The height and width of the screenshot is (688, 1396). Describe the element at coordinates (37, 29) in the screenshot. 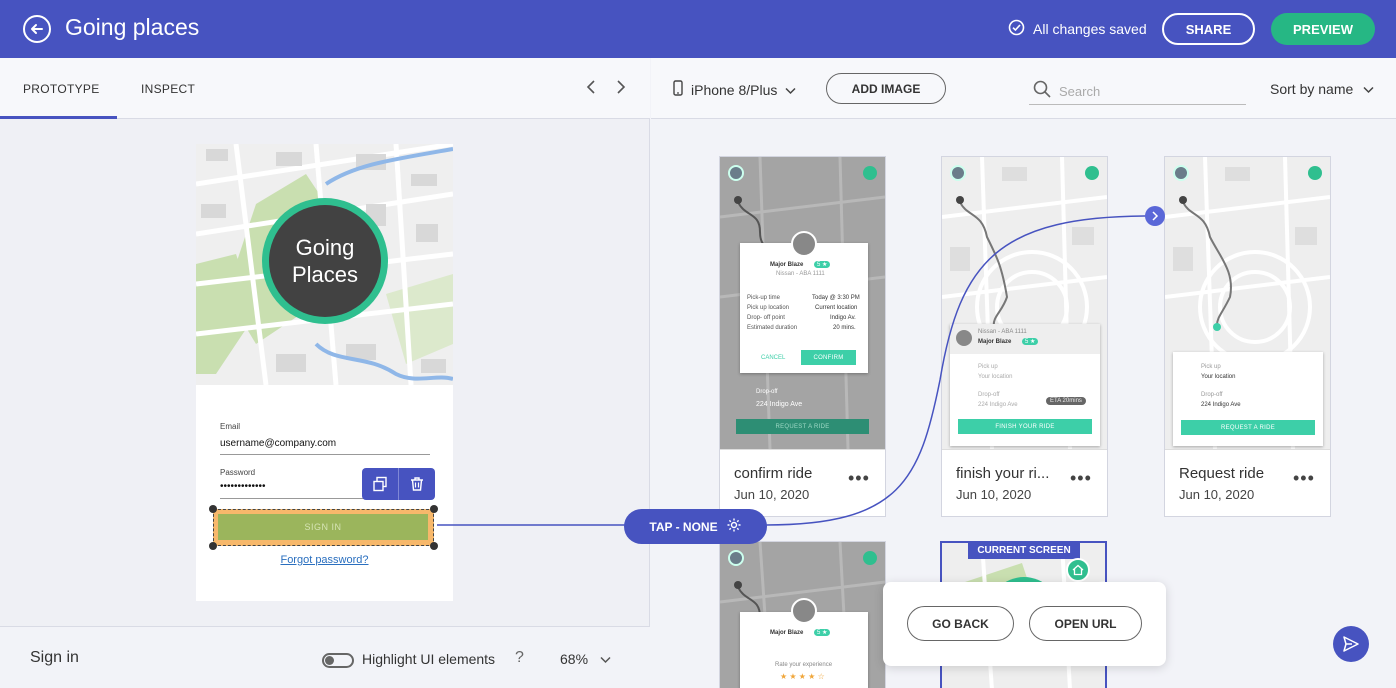

I see `back-arrow-icon` at that location.